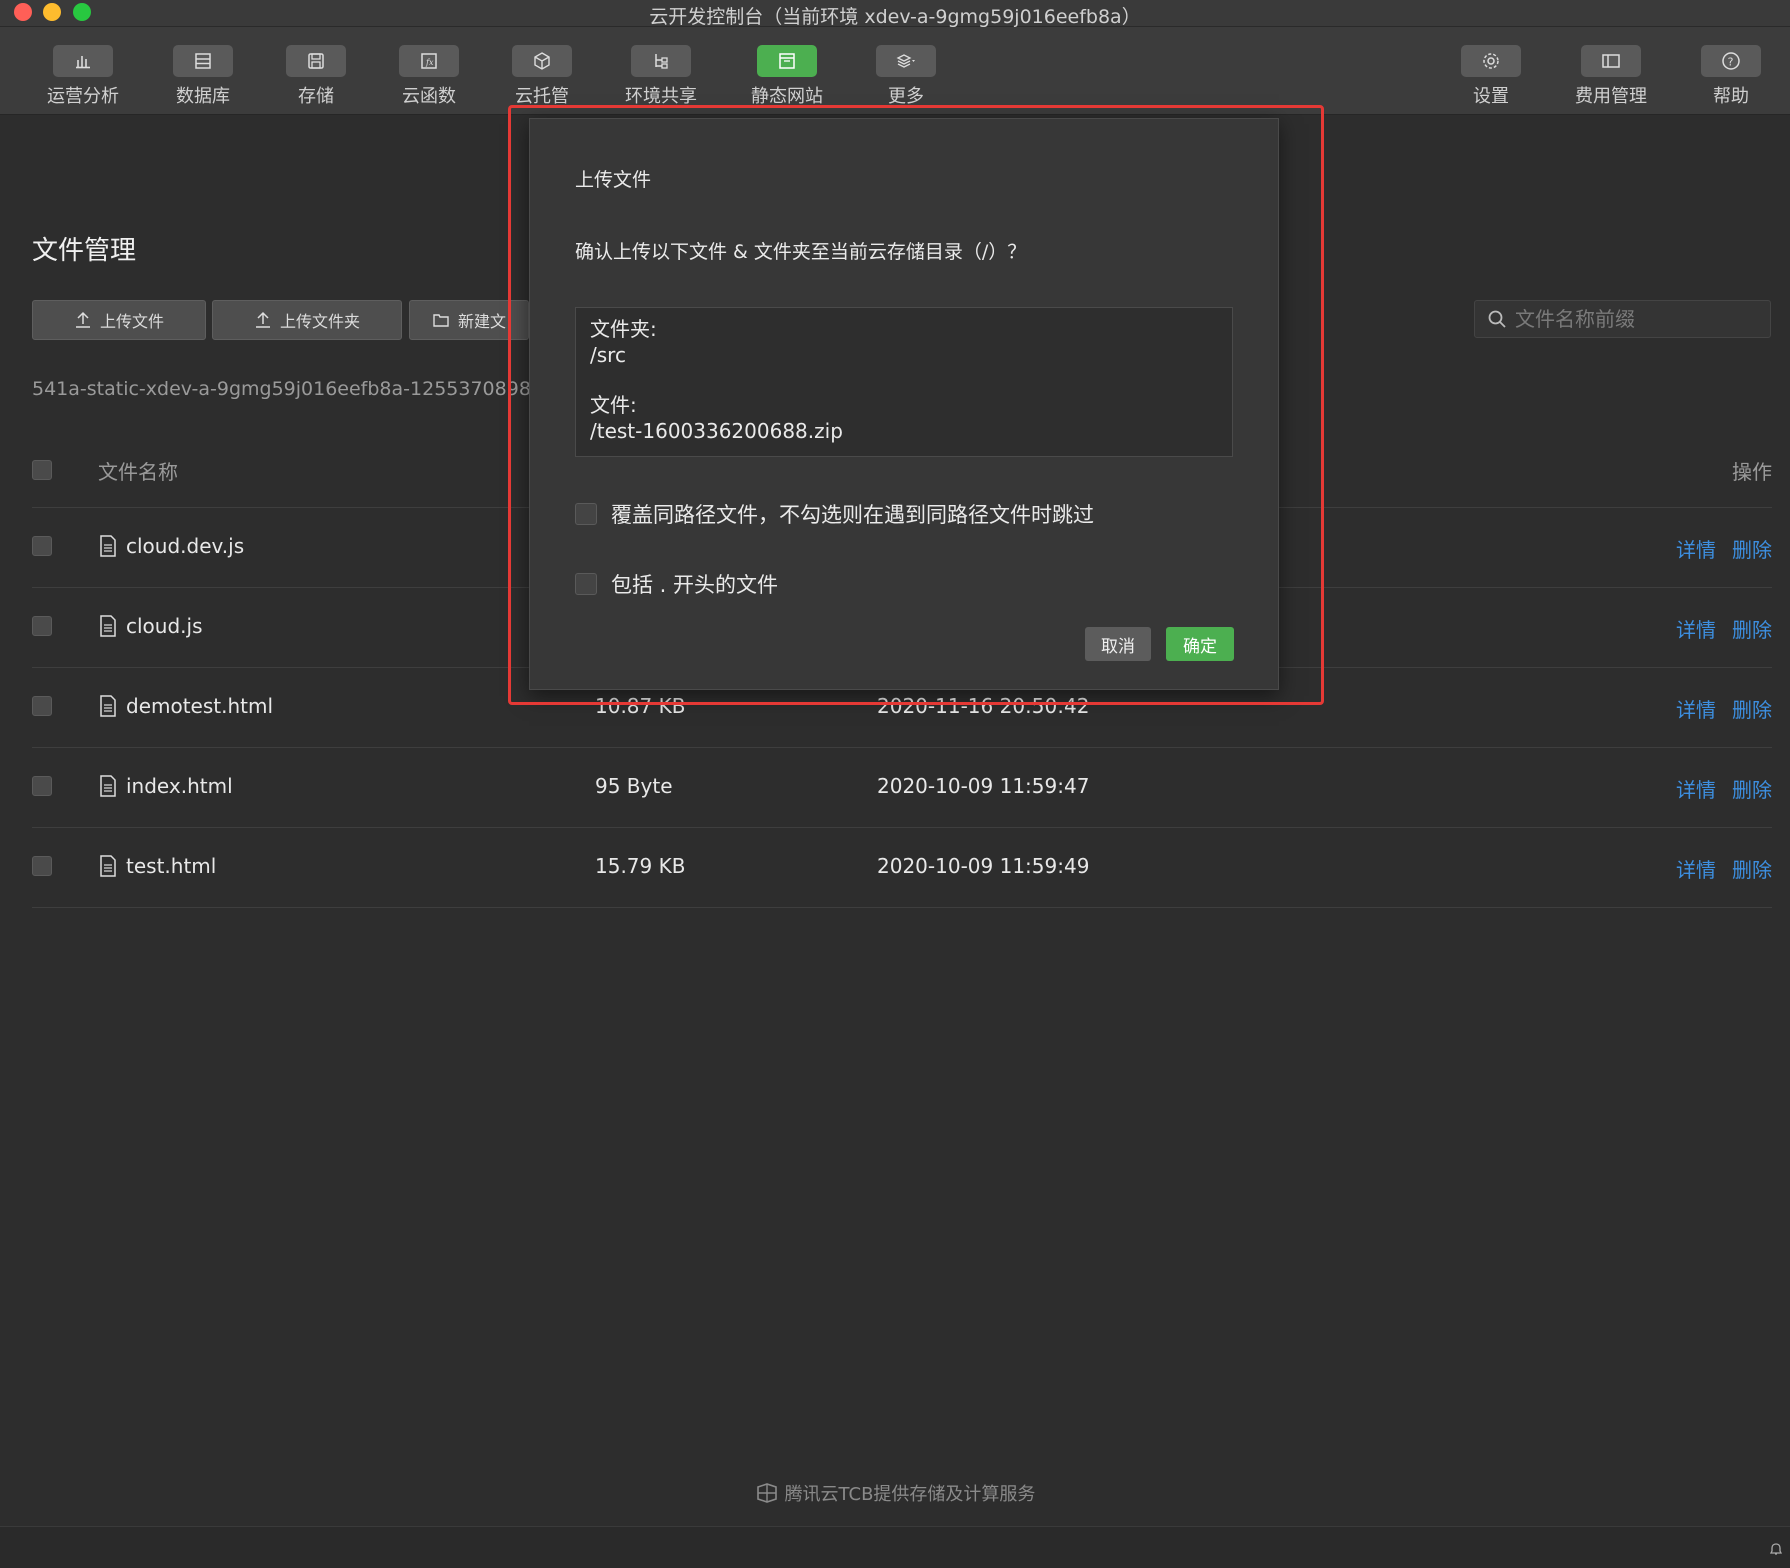  What do you see at coordinates (83, 96) in the screenshot?
I see `toolbar-label: 运营分析` at bounding box center [83, 96].